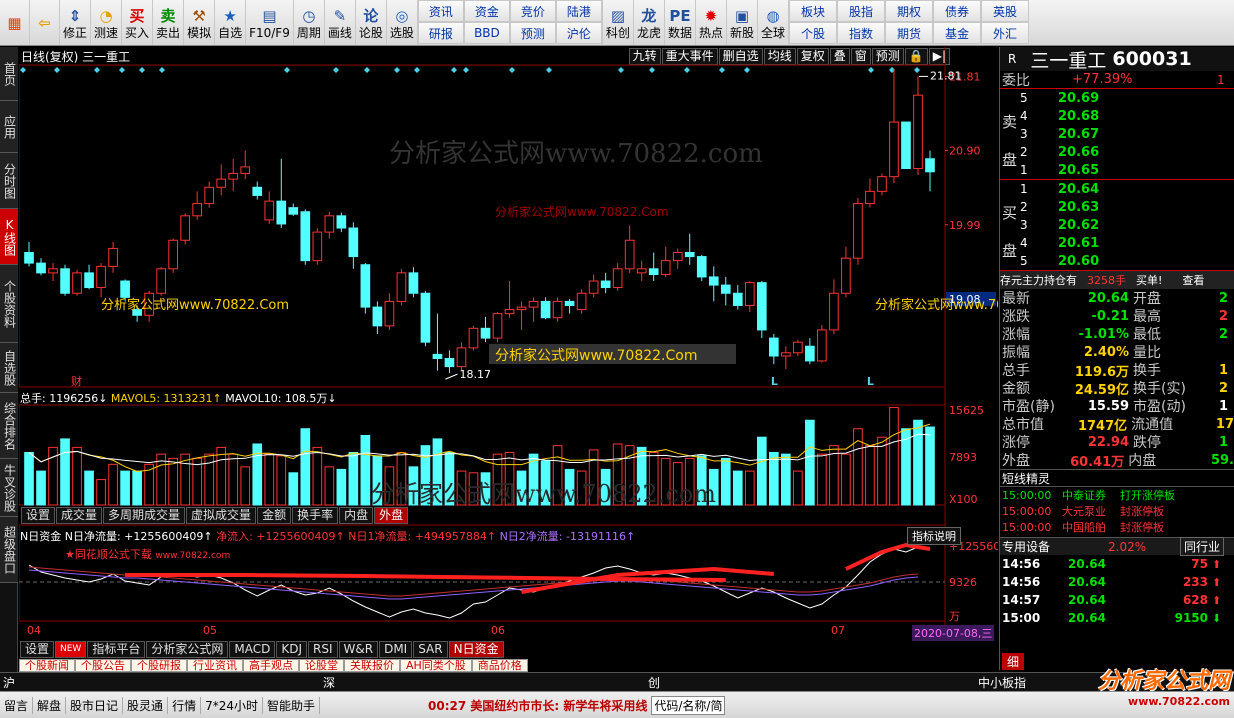 Image resolution: width=1234 pixels, height=718 pixels. Describe the element at coordinates (292, 649) in the screenshot. I see `indicator-tab: KDJ` at that location.